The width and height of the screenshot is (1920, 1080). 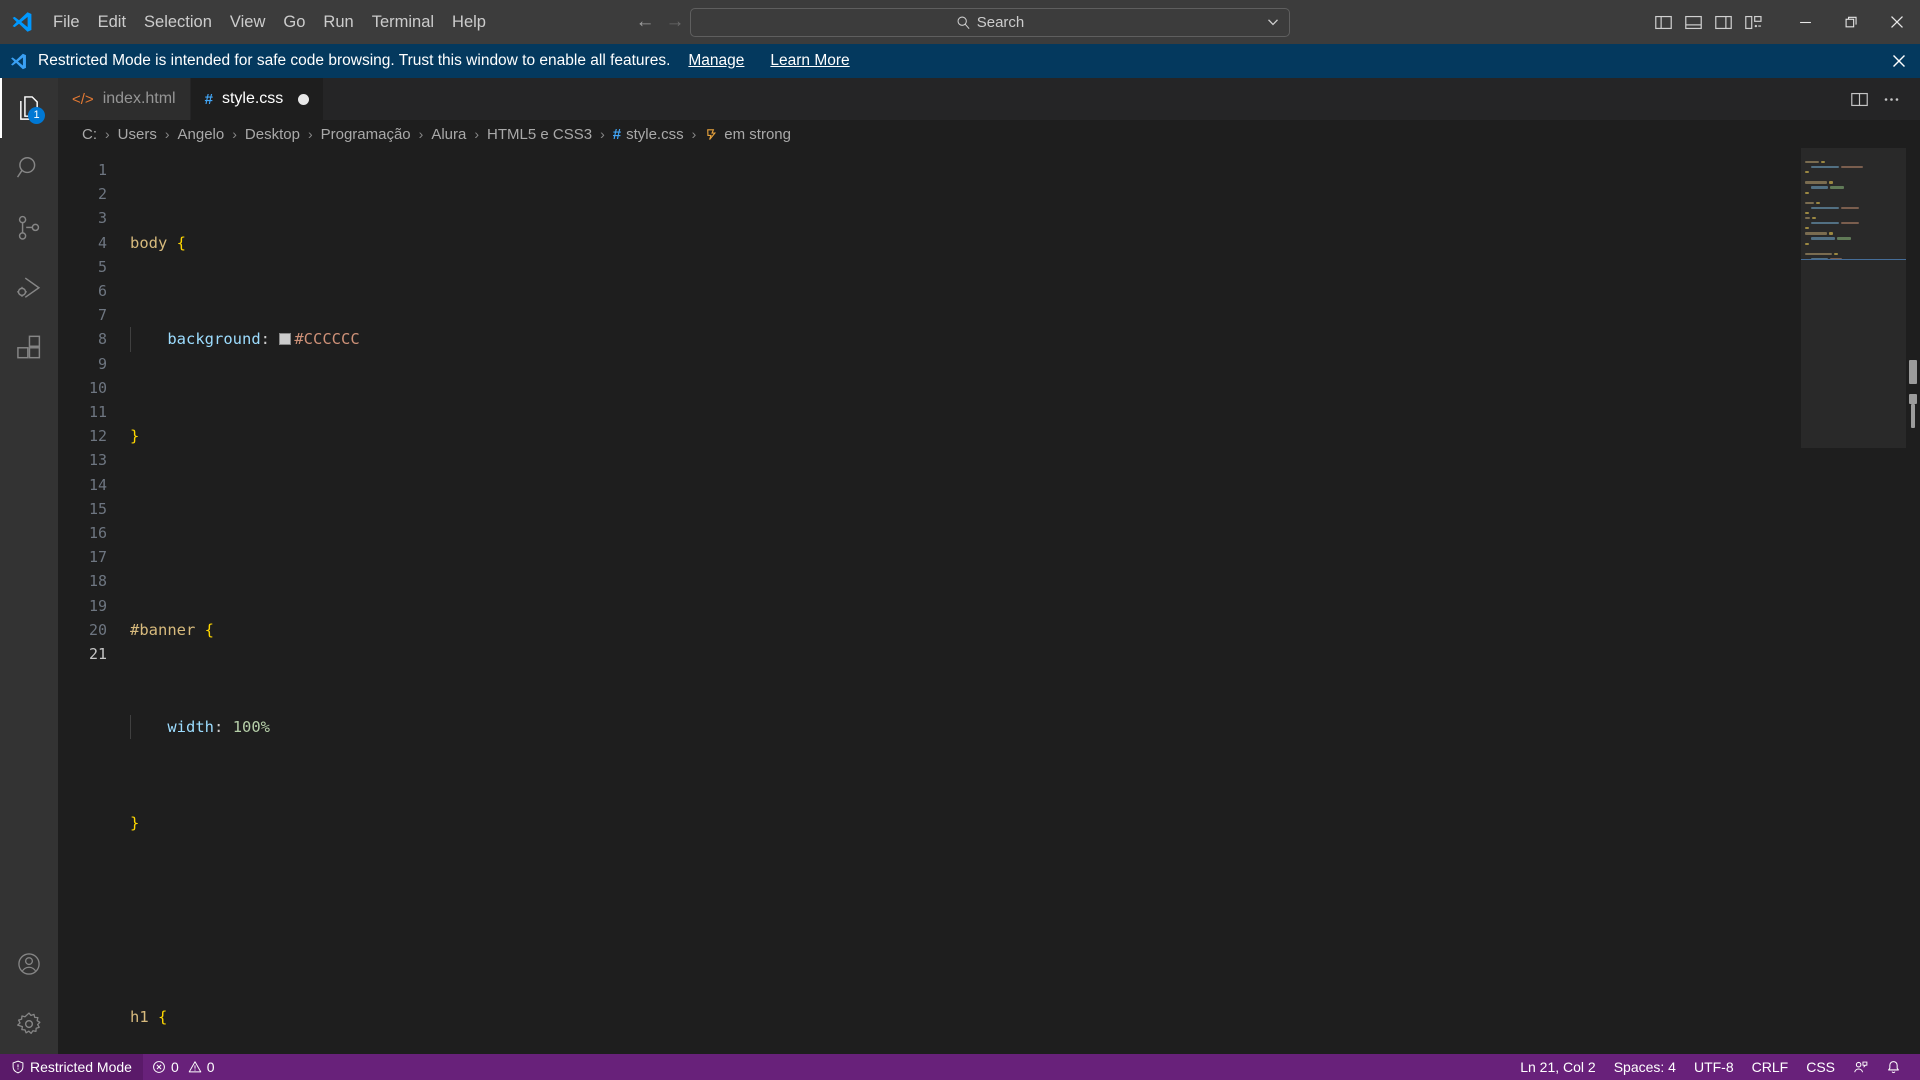 I want to click on minimize-icon, so click(x=1805, y=22).